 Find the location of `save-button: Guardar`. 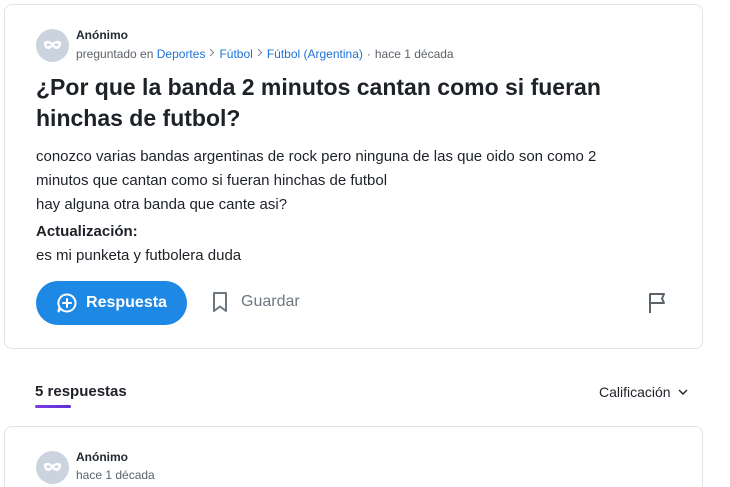

save-button: Guardar is located at coordinates (256, 302).